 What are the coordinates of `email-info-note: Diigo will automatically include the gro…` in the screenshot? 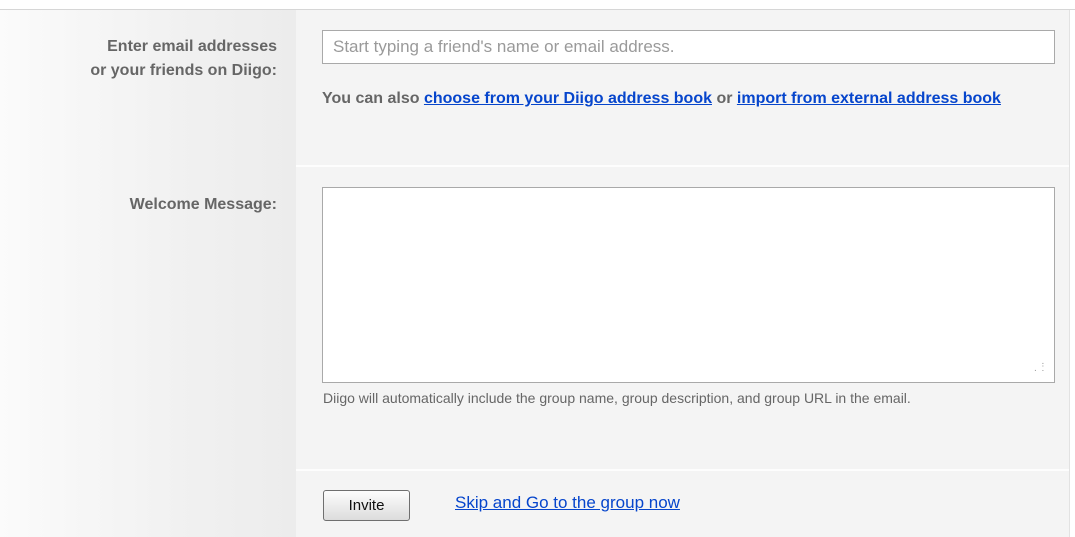 It's located at (617, 398).